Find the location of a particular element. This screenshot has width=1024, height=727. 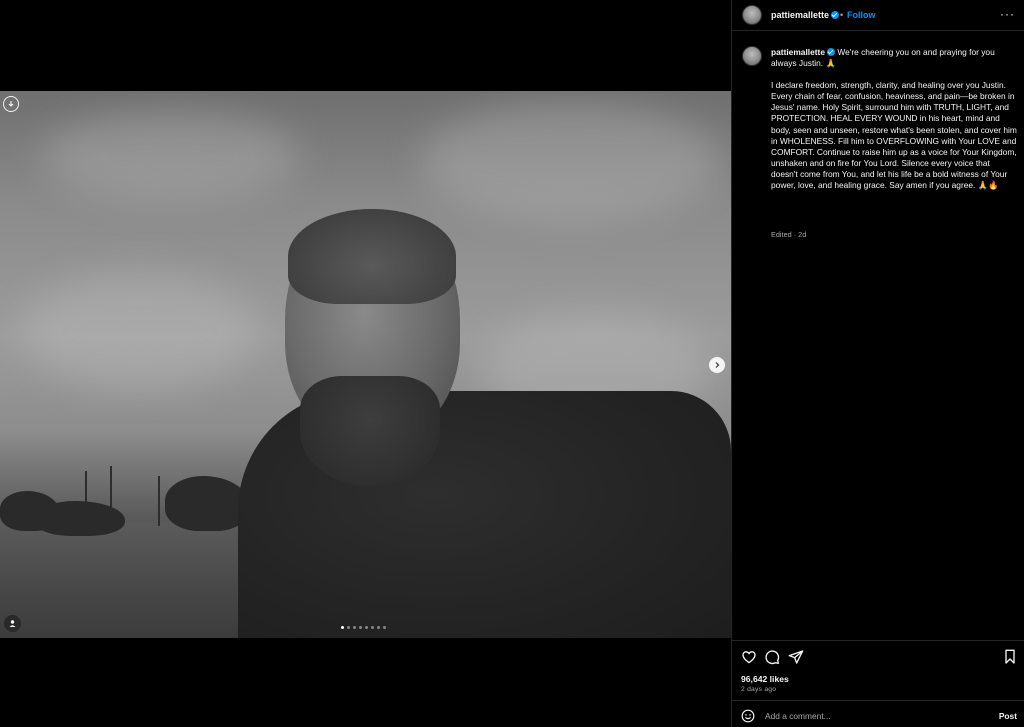

add-comment-bar: Post is located at coordinates (878, 713).